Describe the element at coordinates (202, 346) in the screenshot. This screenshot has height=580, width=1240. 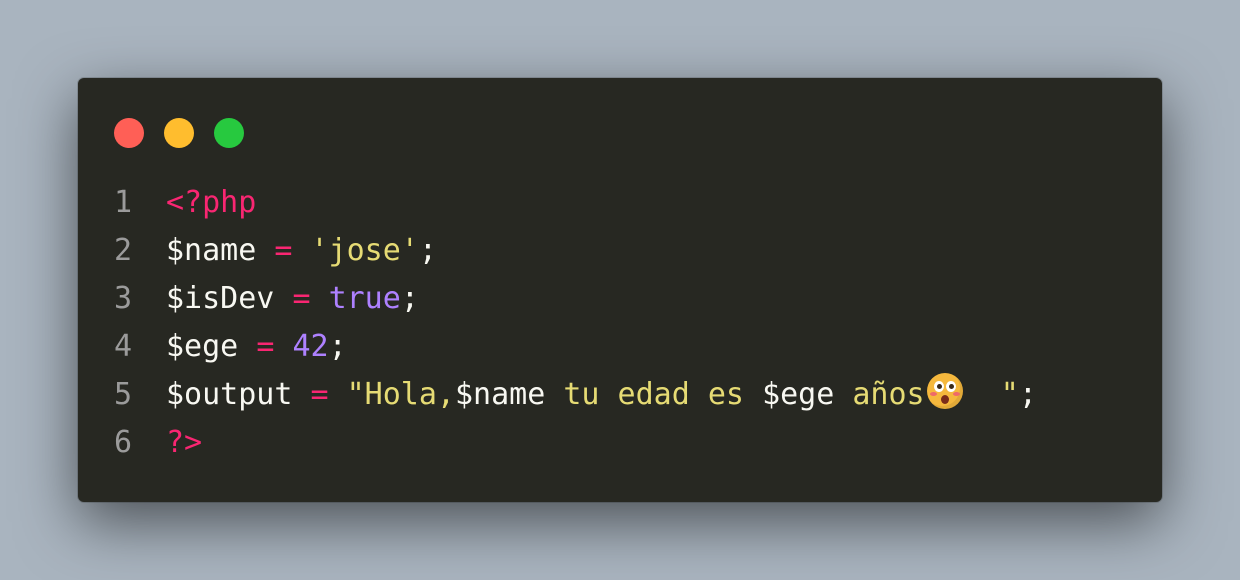
I see `code-token-var: $ege` at that location.